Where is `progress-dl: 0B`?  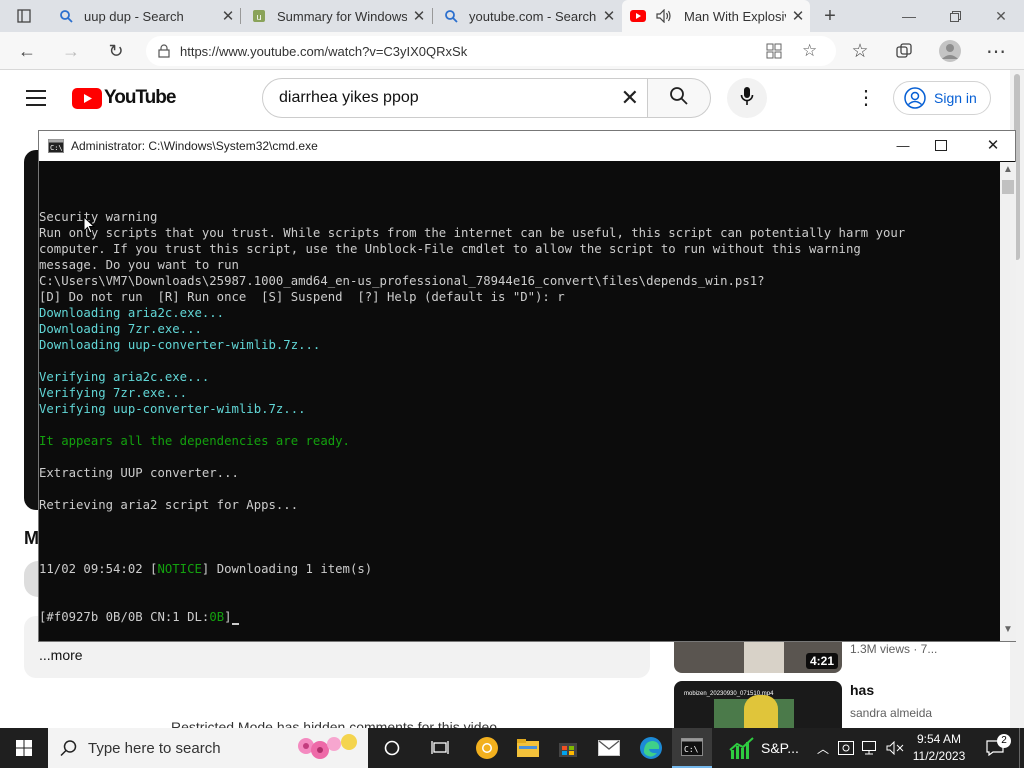
progress-dl: 0B is located at coordinates (217, 617).